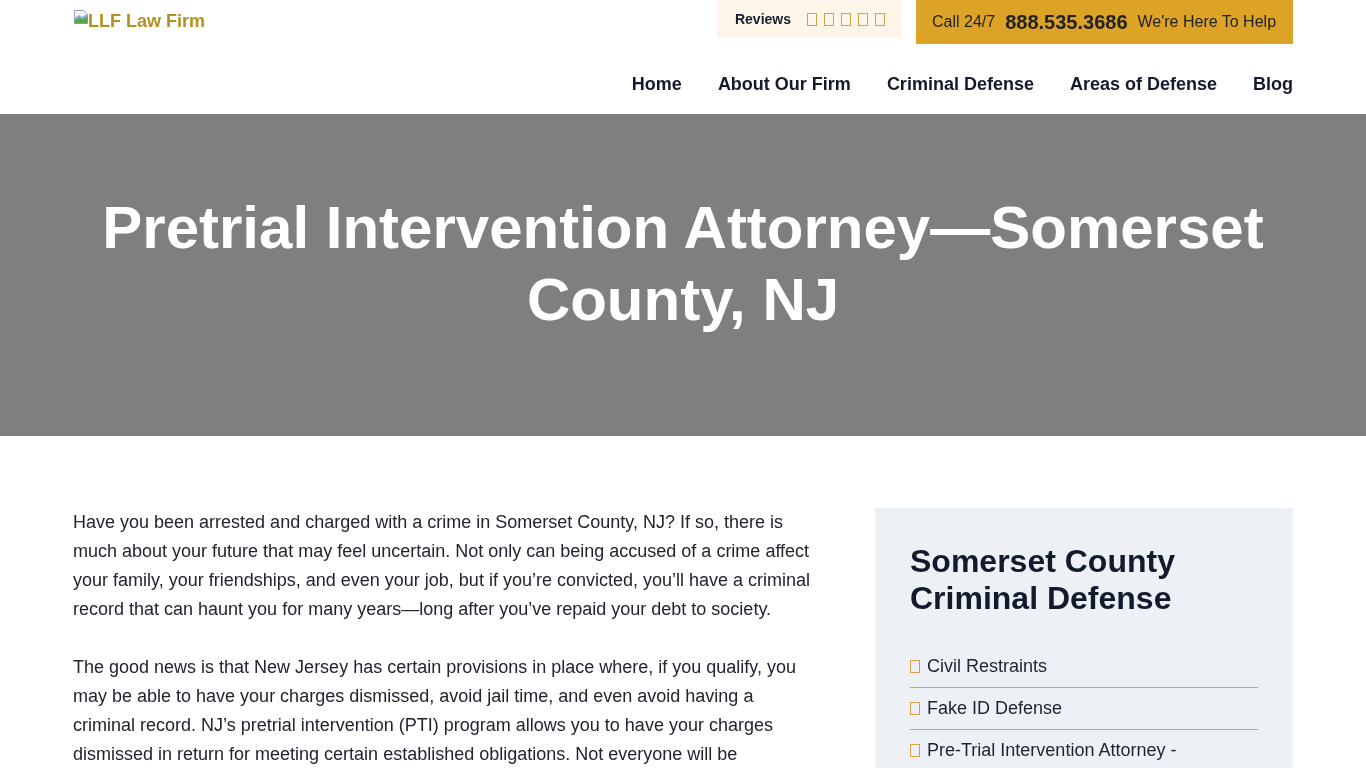 The height and width of the screenshot is (768, 1366). What do you see at coordinates (1043, 580) in the screenshot?
I see `sidebar-heading: Somerset County Criminal Defense` at bounding box center [1043, 580].